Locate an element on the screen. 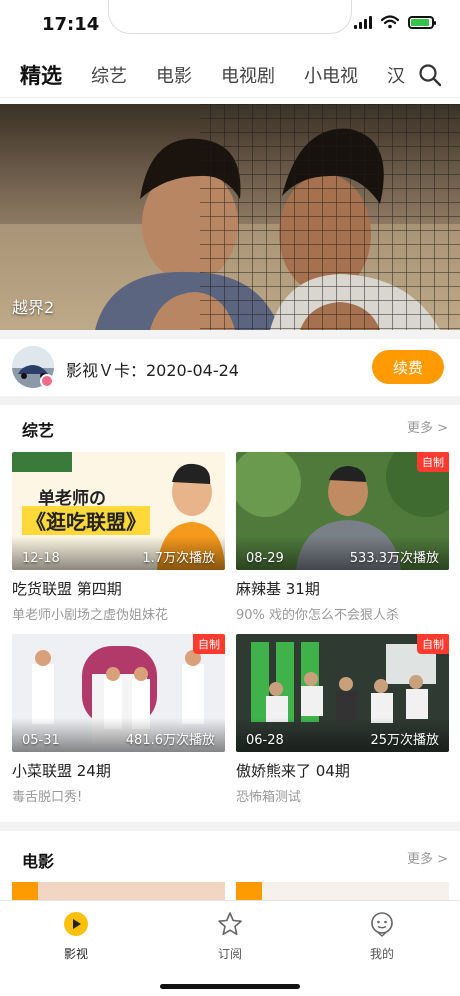  video-subtitle: 恐怖箱测试 is located at coordinates (269, 797).